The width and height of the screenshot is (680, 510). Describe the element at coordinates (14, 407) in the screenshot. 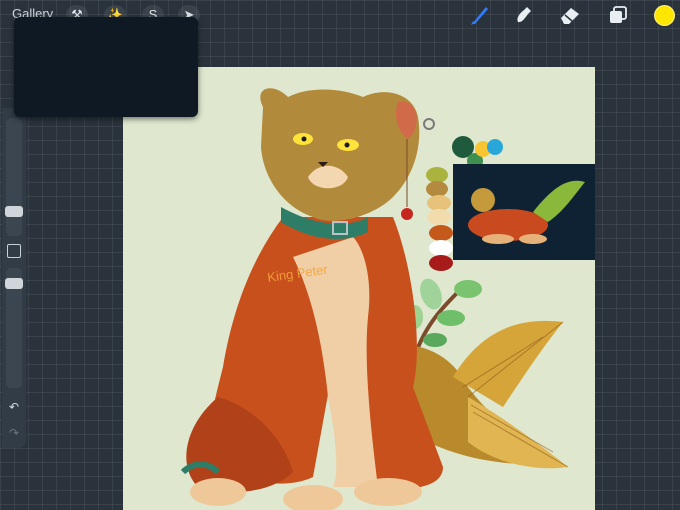

I see `undo-icon: ↶` at that location.